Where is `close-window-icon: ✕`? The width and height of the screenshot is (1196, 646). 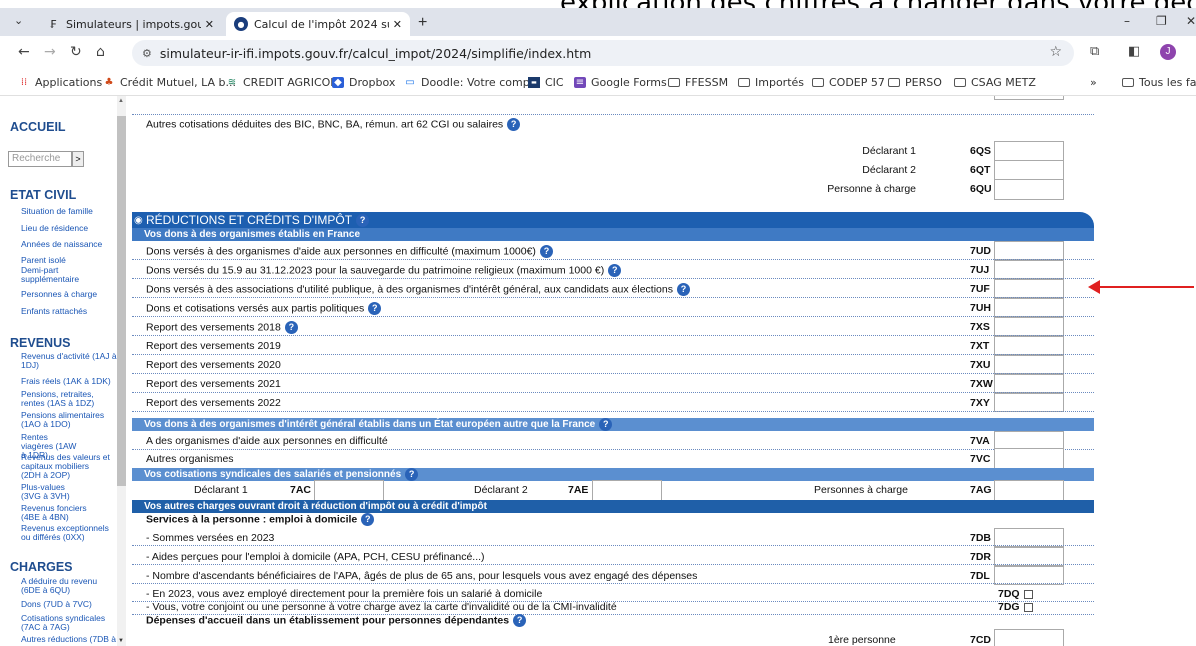
close-window-icon: ✕ is located at coordinates (1191, 21).